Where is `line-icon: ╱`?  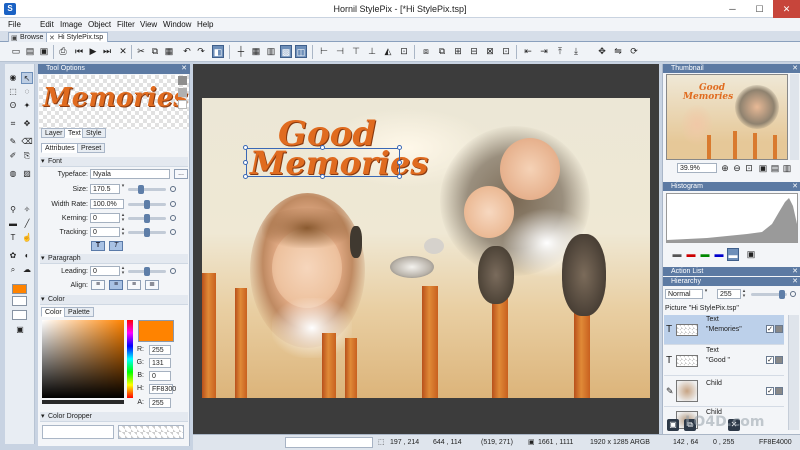
line-icon: ╱ is located at coordinates (27, 224).